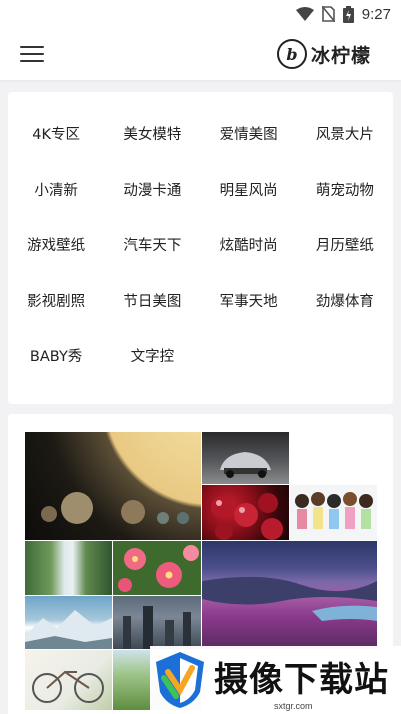  I want to click on app-brand: b 冰柠檬, so click(323, 54).